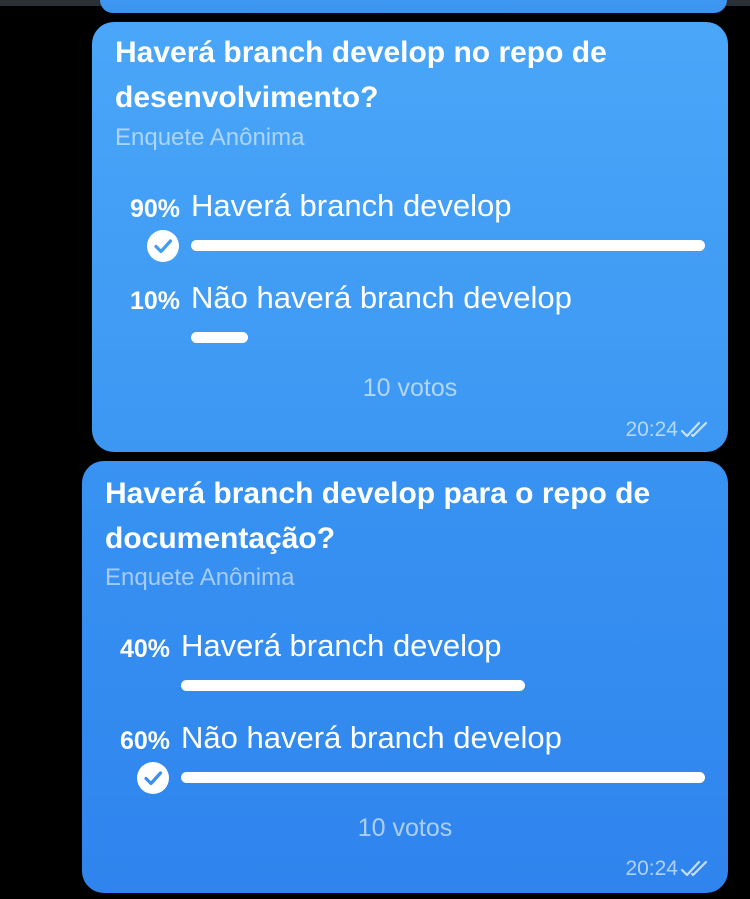 This screenshot has width=750, height=899. Describe the element at coordinates (154, 209) in the screenshot. I see `option-percent: 90%` at that location.